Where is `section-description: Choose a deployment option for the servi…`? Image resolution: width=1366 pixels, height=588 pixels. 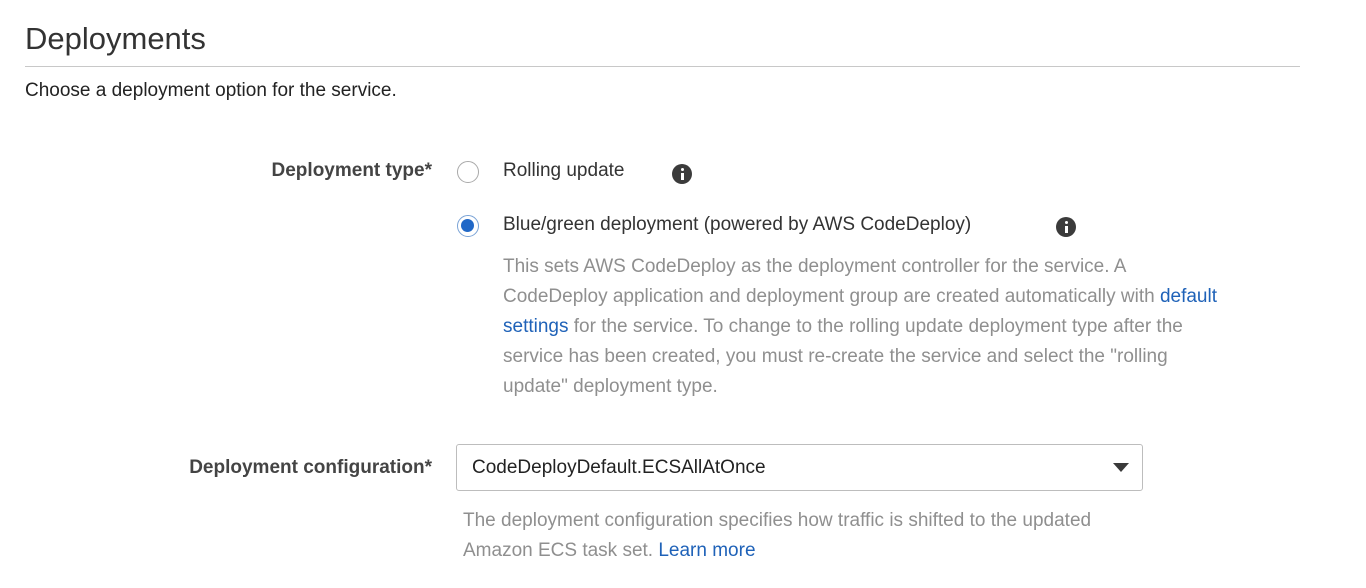
section-description: Choose a deployment option for the servi… is located at coordinates (211, 90).